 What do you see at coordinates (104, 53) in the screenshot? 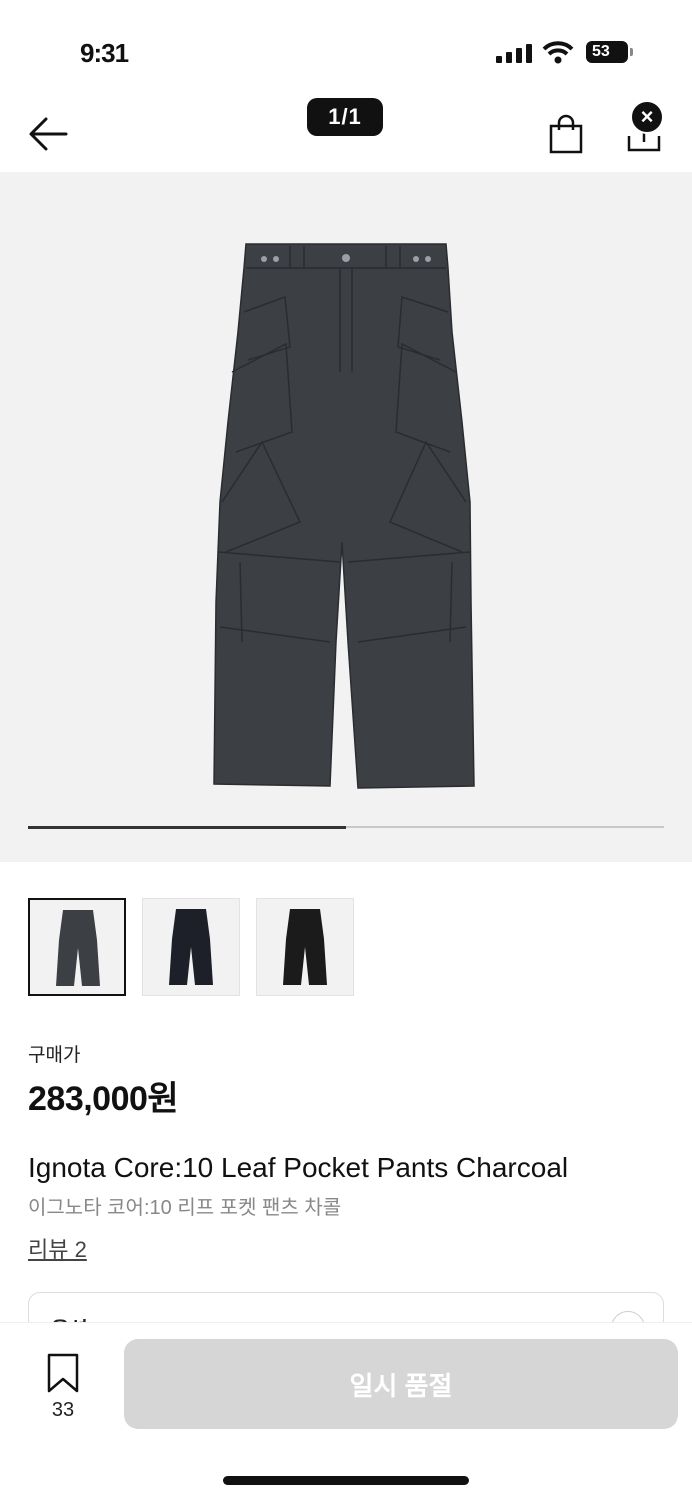
I see `status-time: 9:31` at bounding box center [104, 53].